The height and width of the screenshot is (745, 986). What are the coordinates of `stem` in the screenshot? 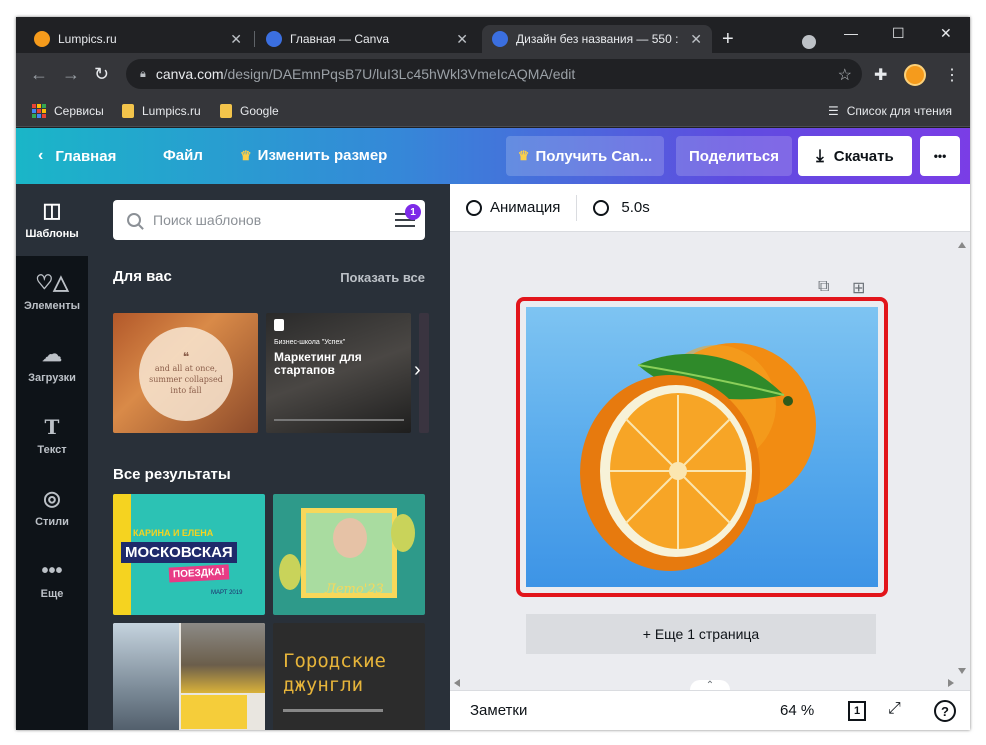 It's located at (788, 401).